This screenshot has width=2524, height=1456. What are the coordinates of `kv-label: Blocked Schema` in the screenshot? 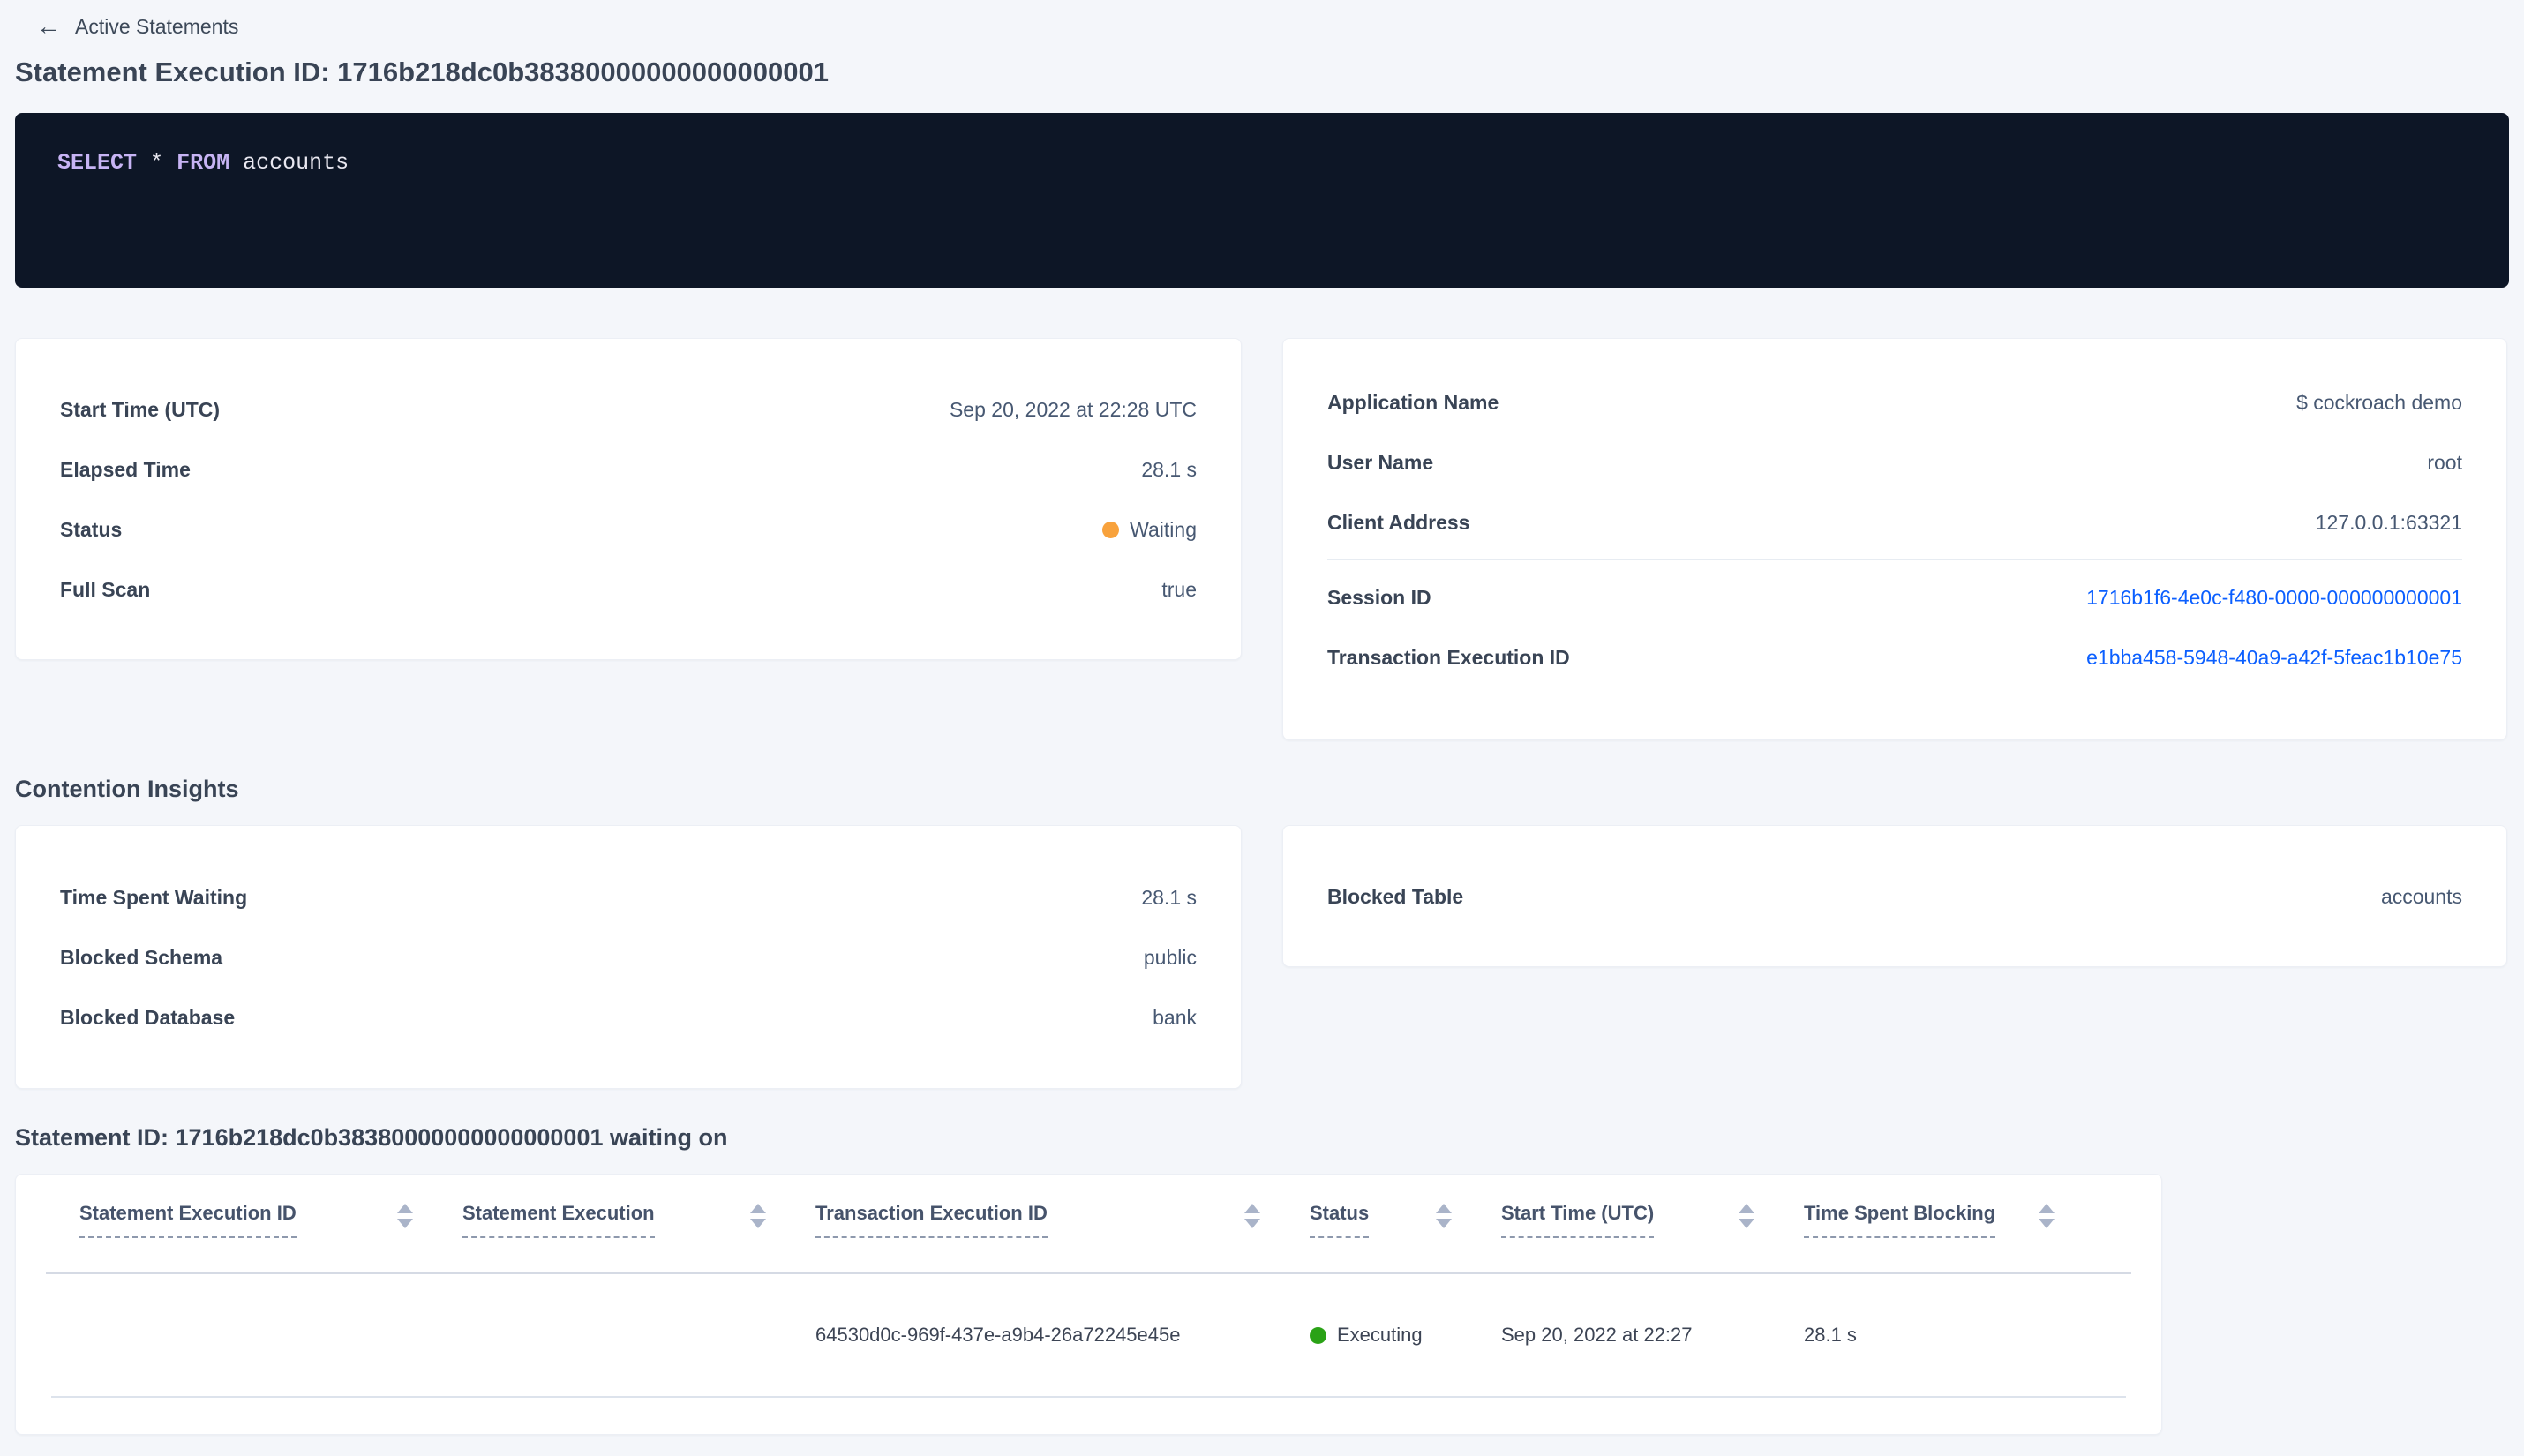 It's located at (141, 957).